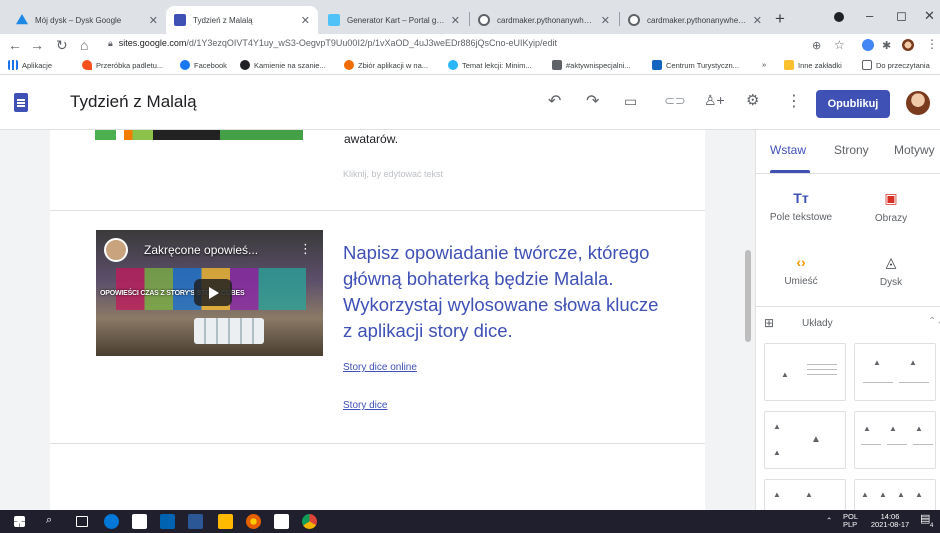 This screenshot has height=533, width=940. What do you see at coordinates (19, 521) in the screenshot?
I see `windows-start-icon` at bounding box center [19, 521].